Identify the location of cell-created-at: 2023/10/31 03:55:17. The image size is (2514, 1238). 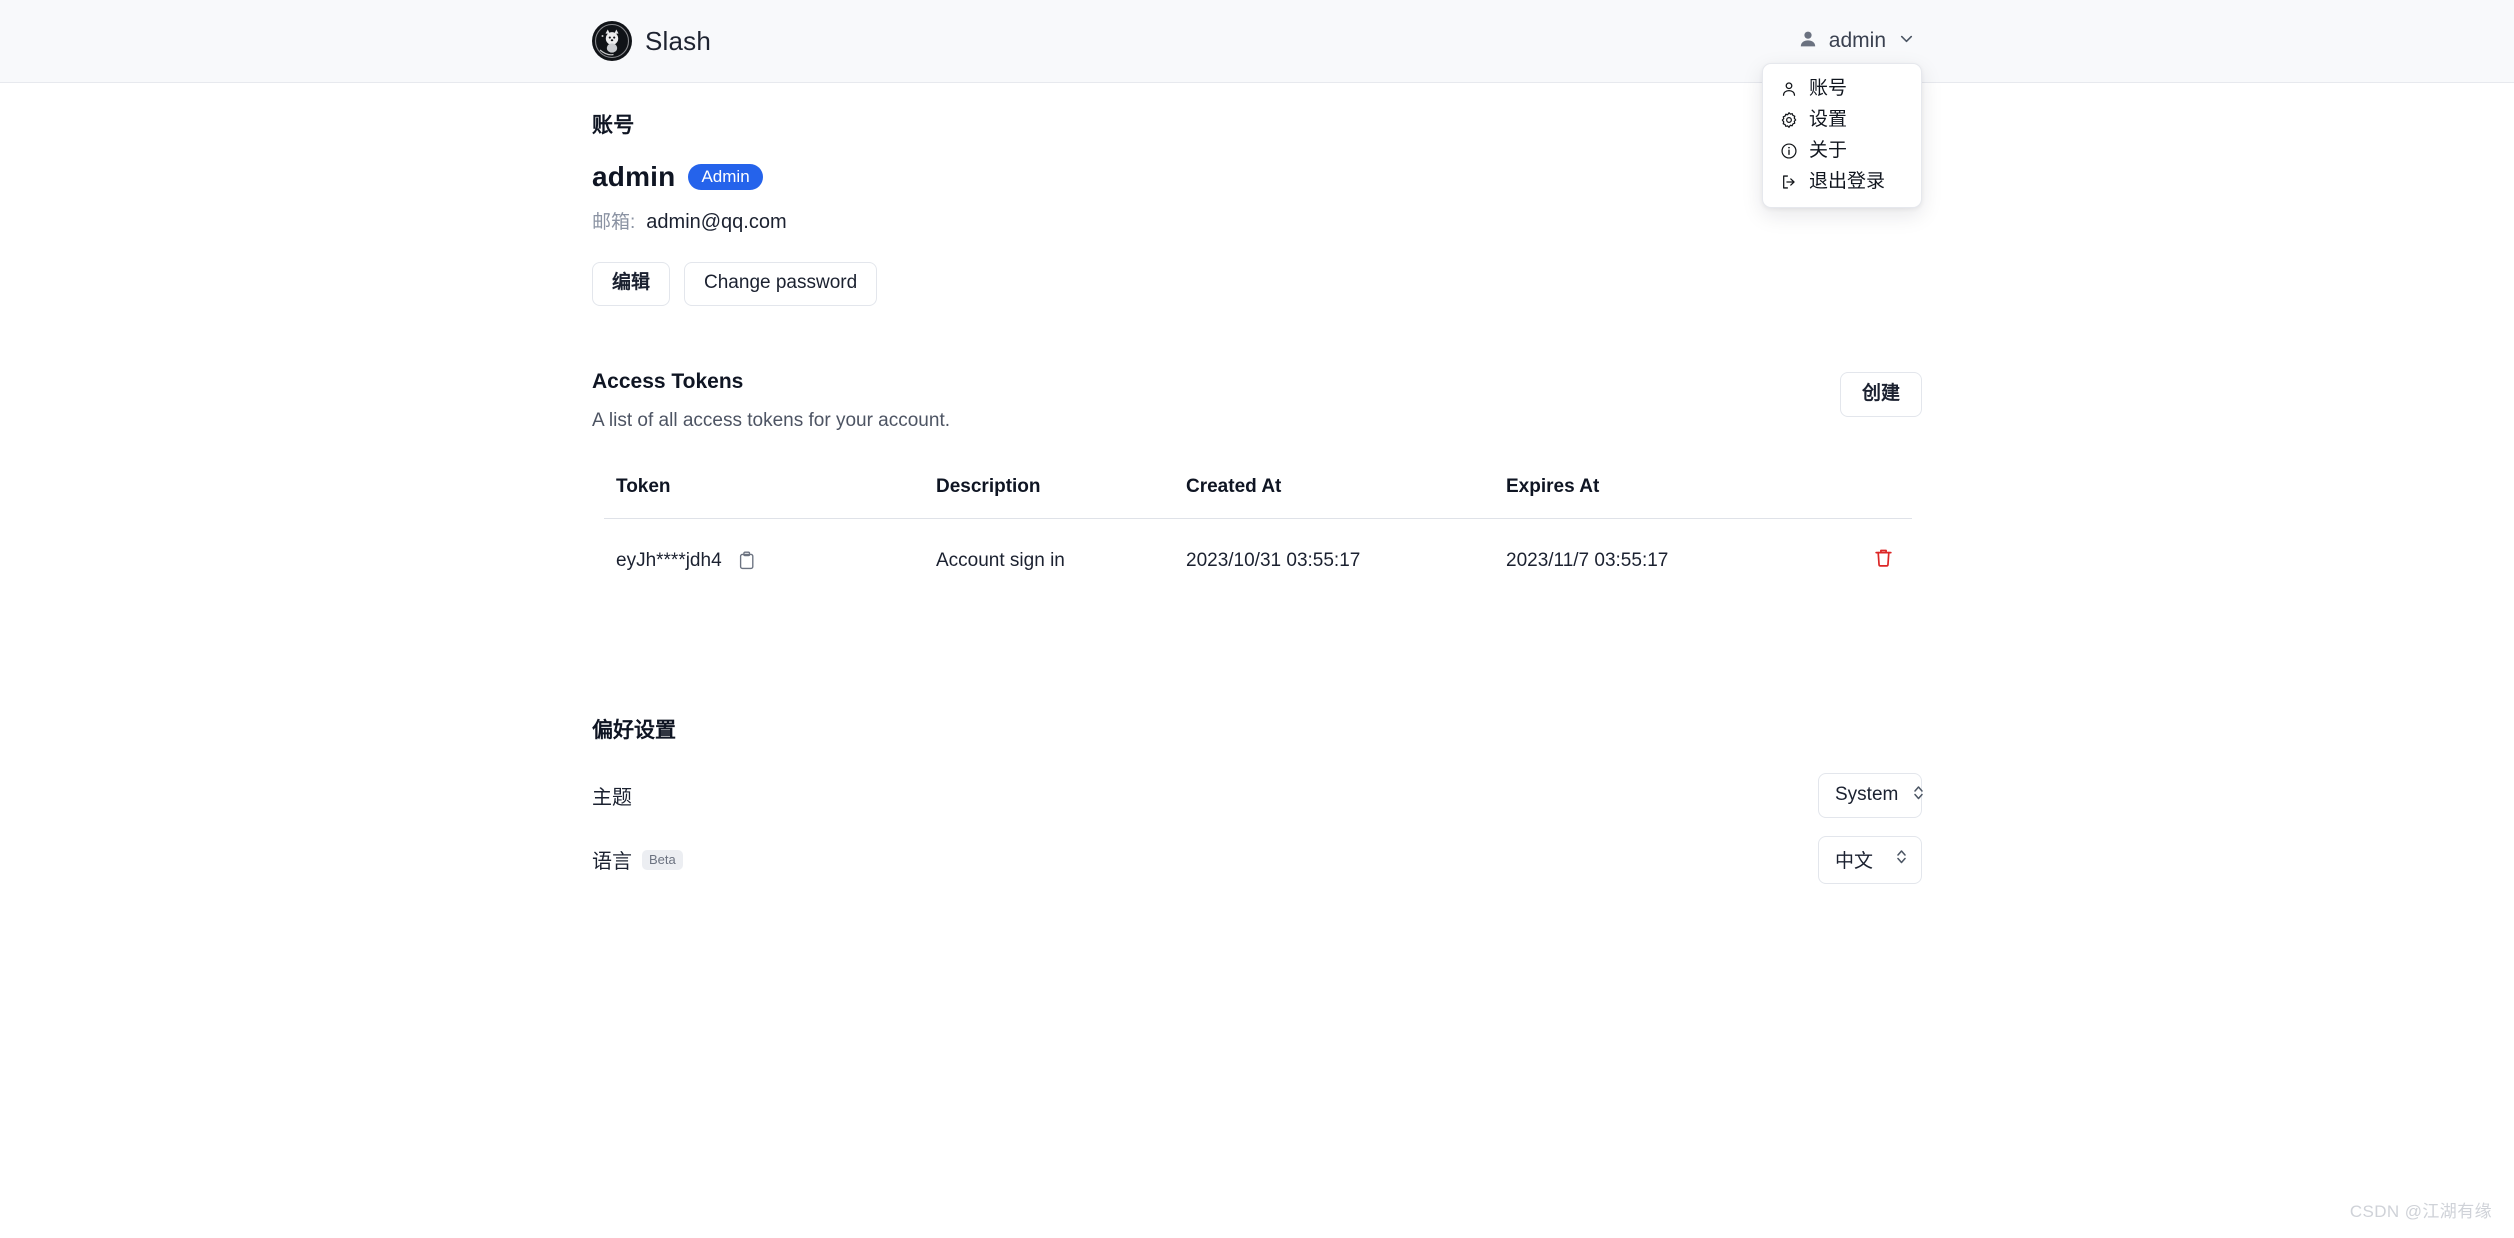
(1273, 560).